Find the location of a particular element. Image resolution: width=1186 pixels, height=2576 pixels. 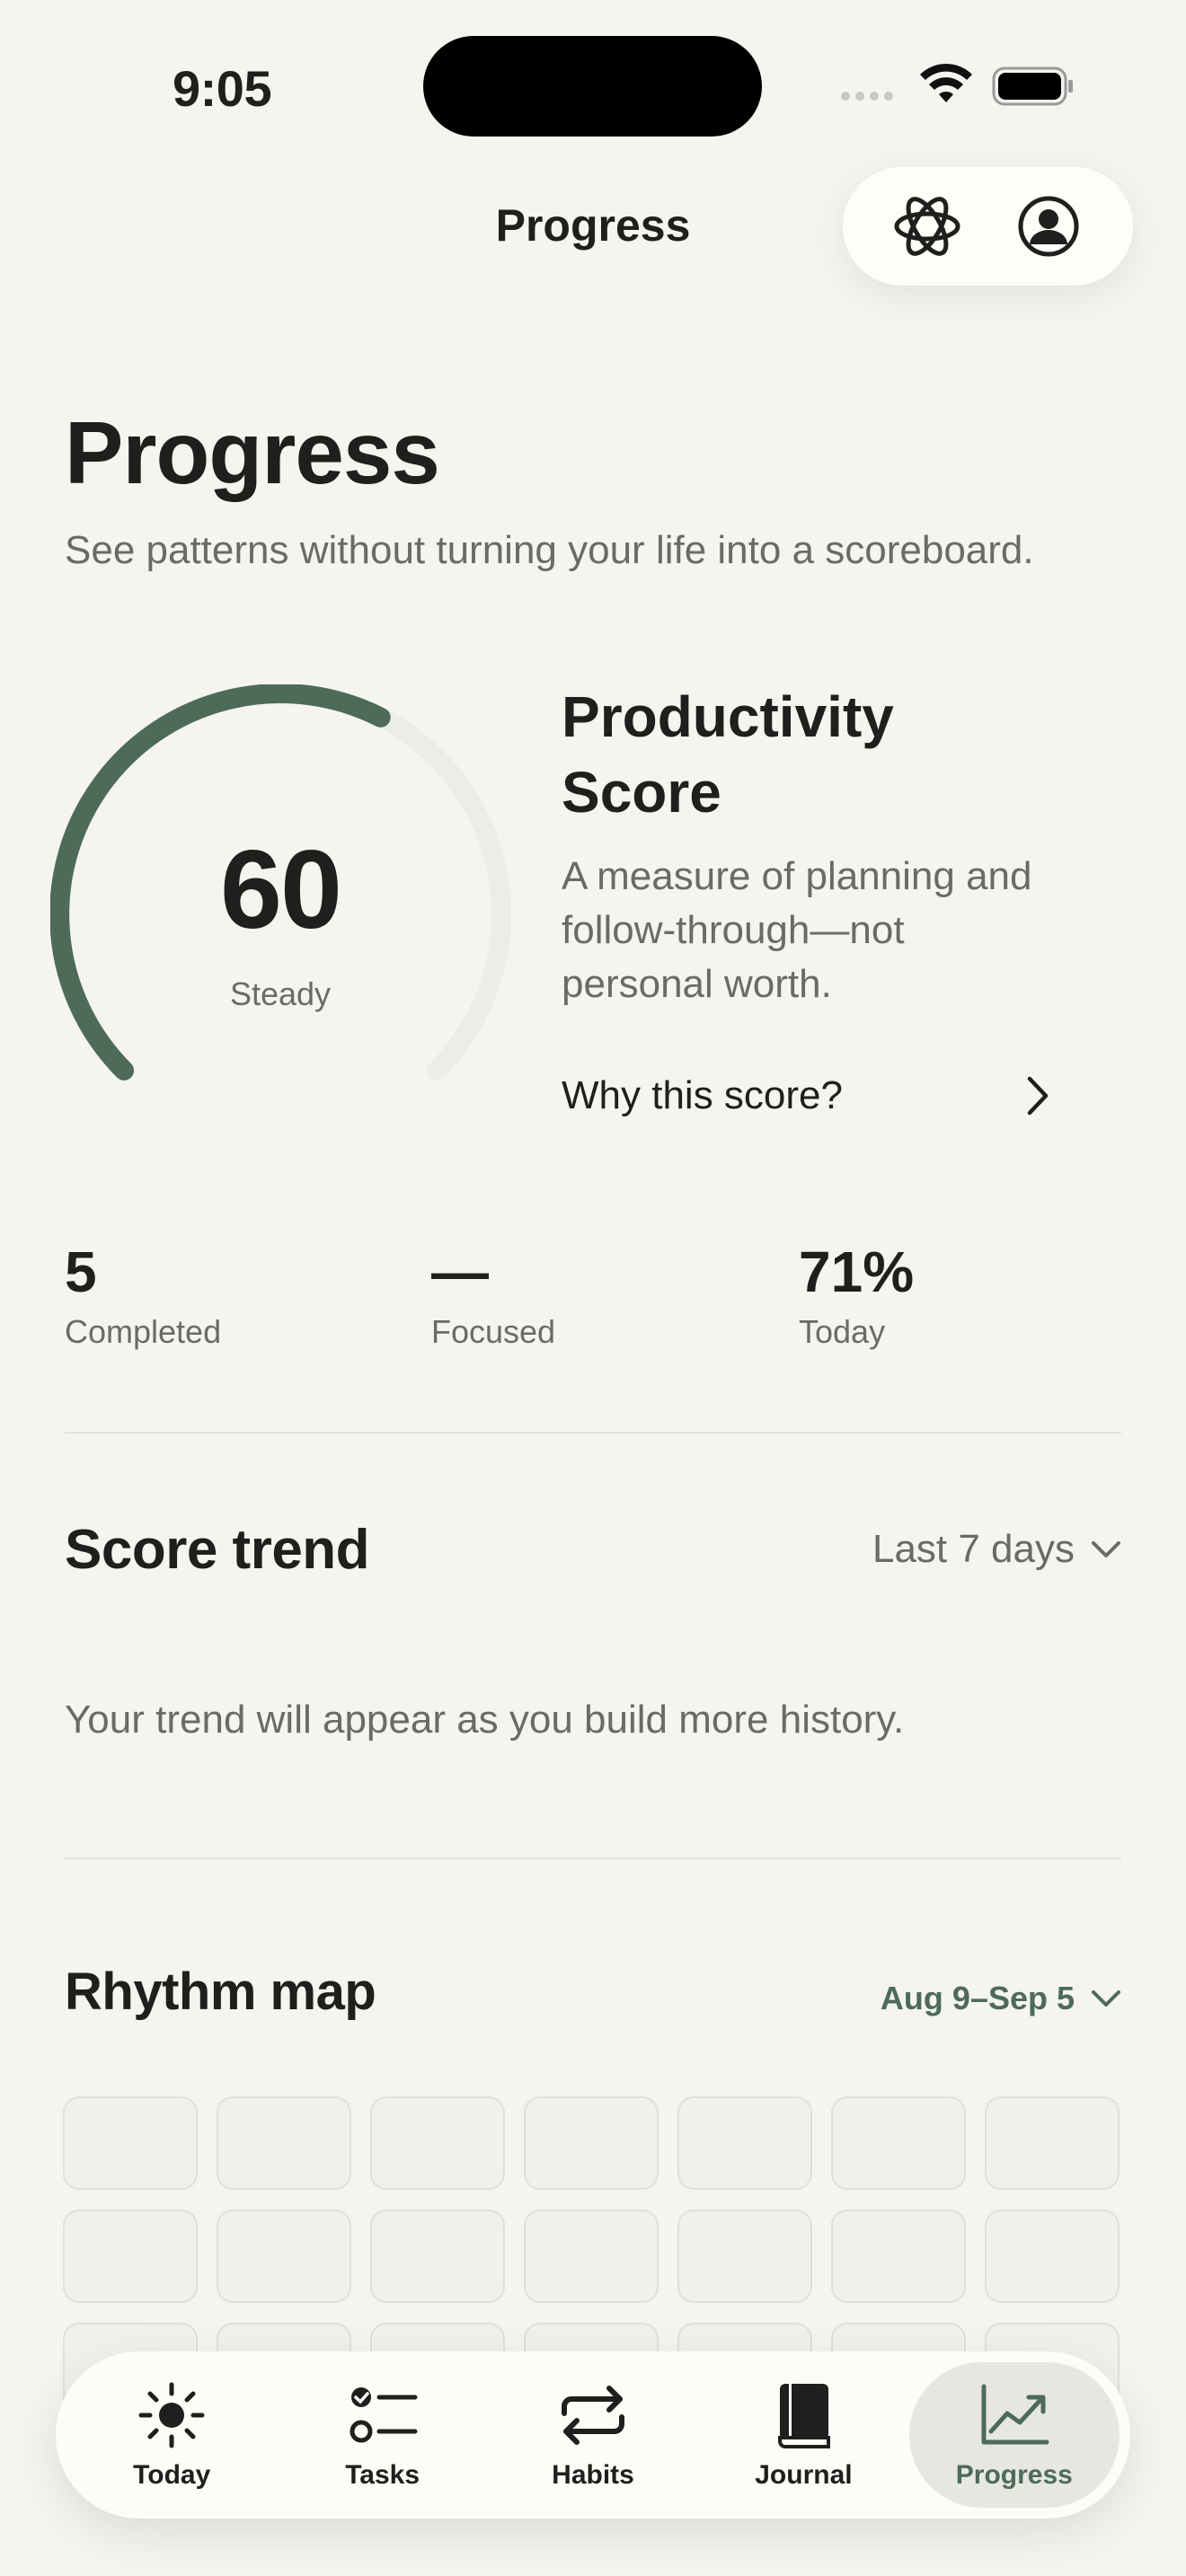

score-trend-title: Score trend is located at coordinates (217, 1550).